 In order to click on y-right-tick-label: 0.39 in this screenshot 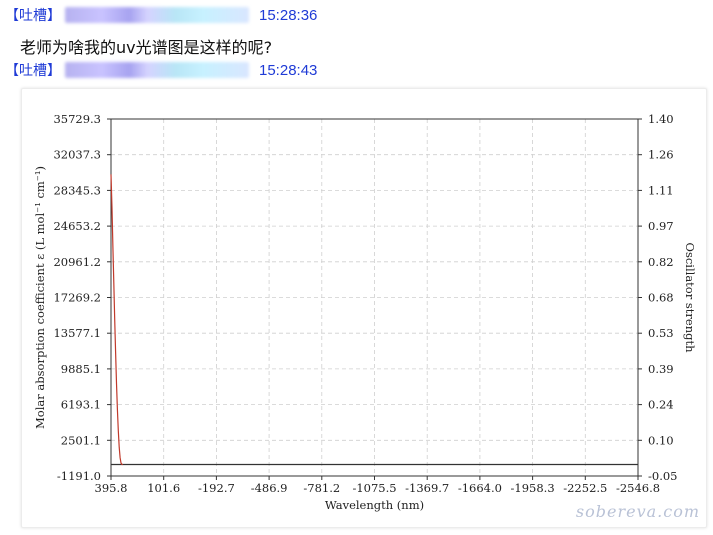, I will do `click(661, 369)`.